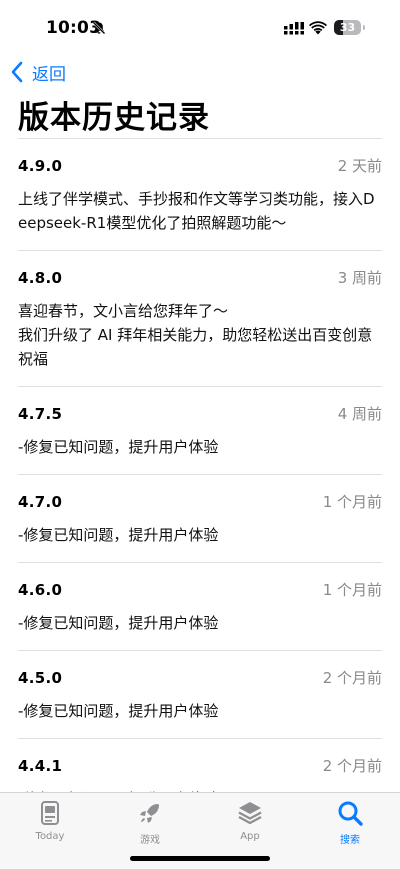 The image size is (400, 869). Describe the element at coordinates (250, 813) in the screenshot. I see `layers-icon` at that location.